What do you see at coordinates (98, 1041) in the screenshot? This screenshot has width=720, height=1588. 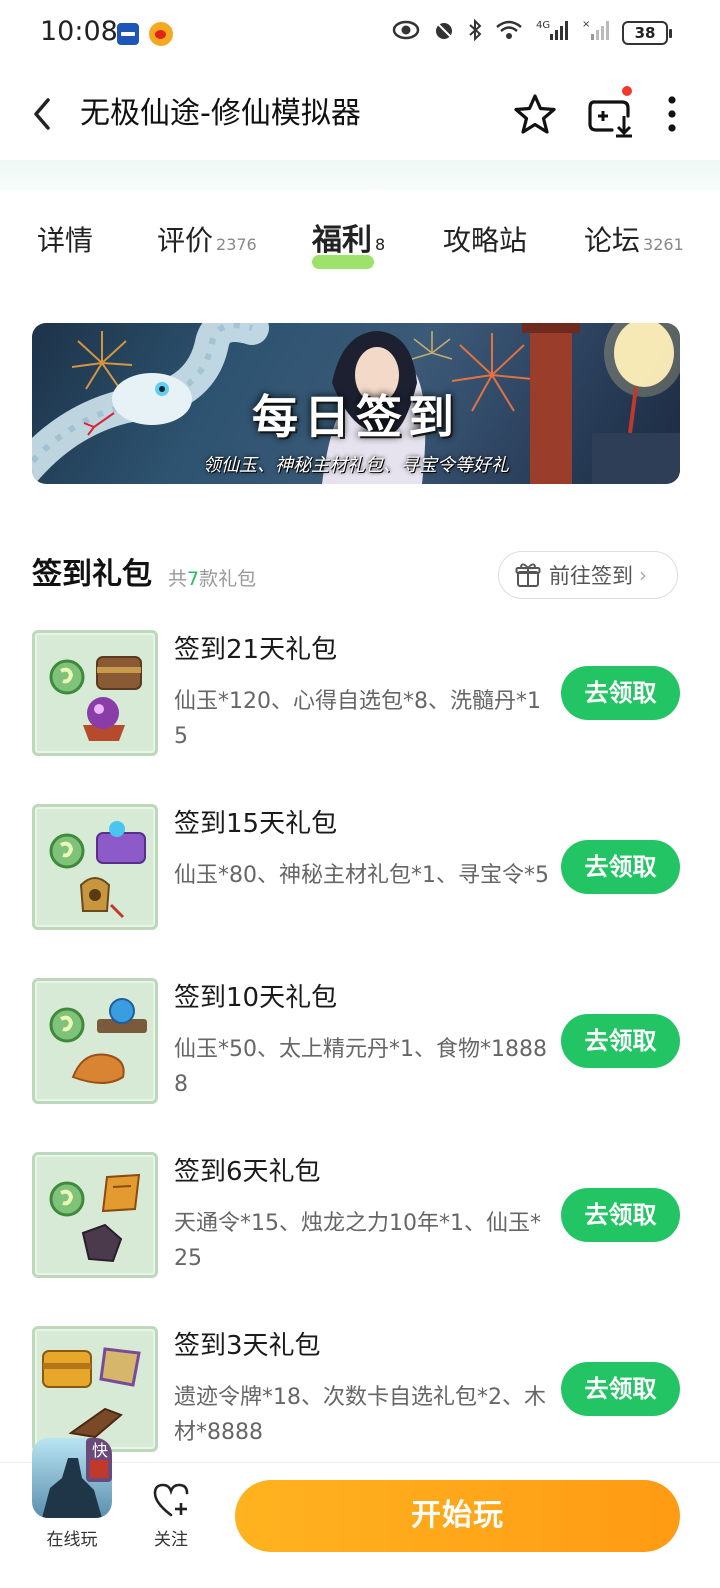 I see `jade-elixir-food-icon` at bounding box center [98, 1041].